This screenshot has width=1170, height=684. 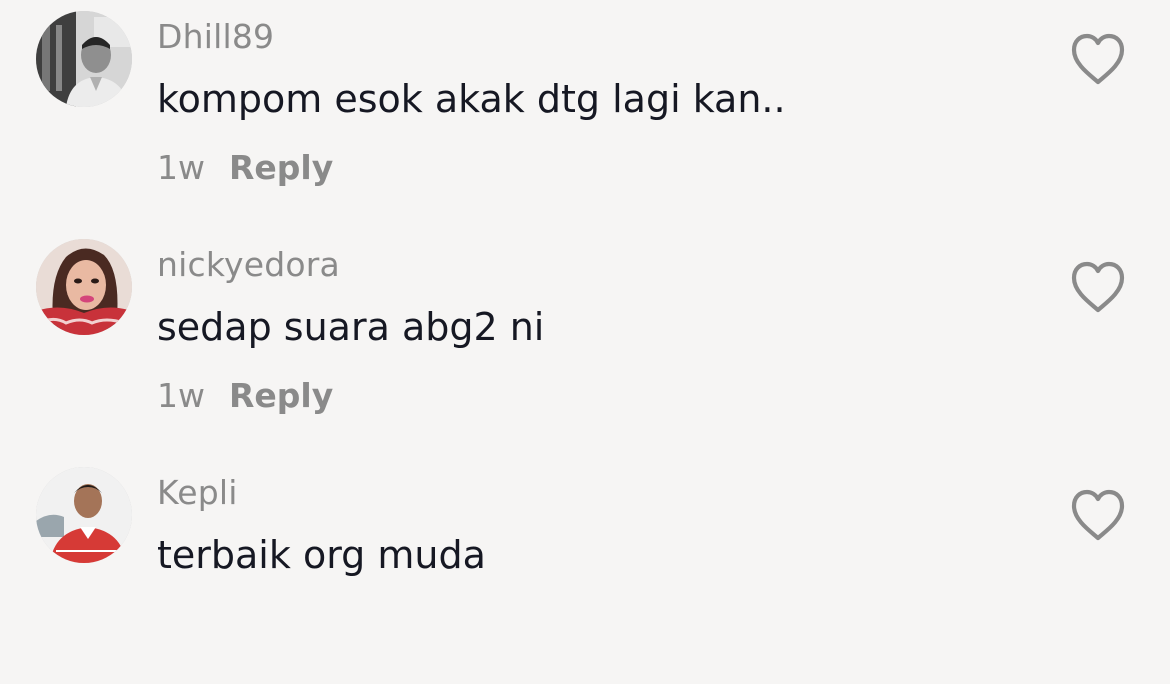 I want to click on comment-text: kompom esok akak dtg lagi kan.., so click(x=471, y=99).